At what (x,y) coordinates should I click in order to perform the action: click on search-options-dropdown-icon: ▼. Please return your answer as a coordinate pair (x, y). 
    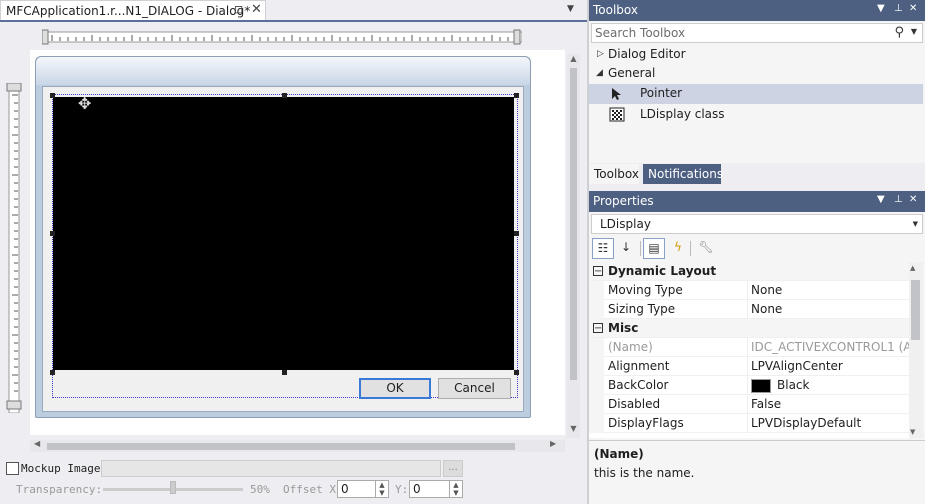
    Looking at the image, I should click on (914, 31).